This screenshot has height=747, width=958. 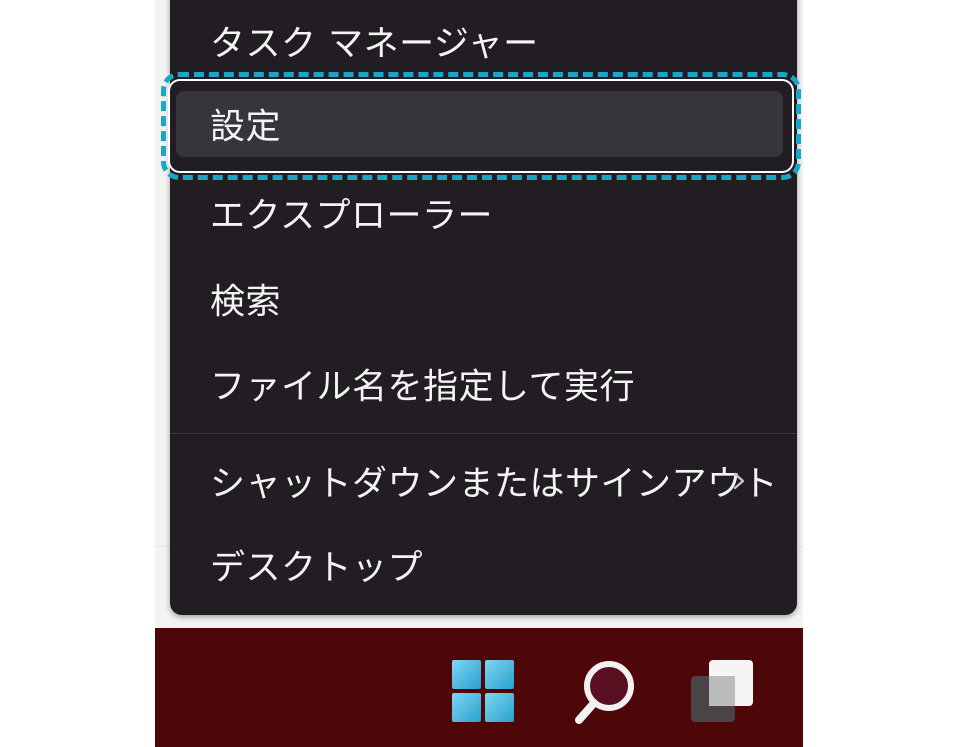 I want to click on menu-item-run: ファイル名を指定して実行, so click(x=483, y=384).